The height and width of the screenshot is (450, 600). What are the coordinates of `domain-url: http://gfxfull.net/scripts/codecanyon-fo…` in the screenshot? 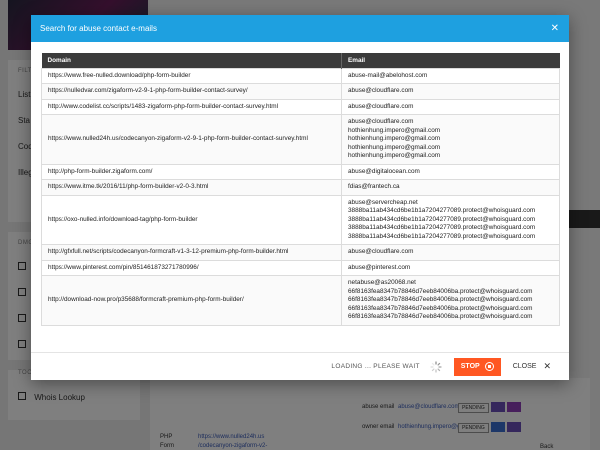 It's located at (168, 251).